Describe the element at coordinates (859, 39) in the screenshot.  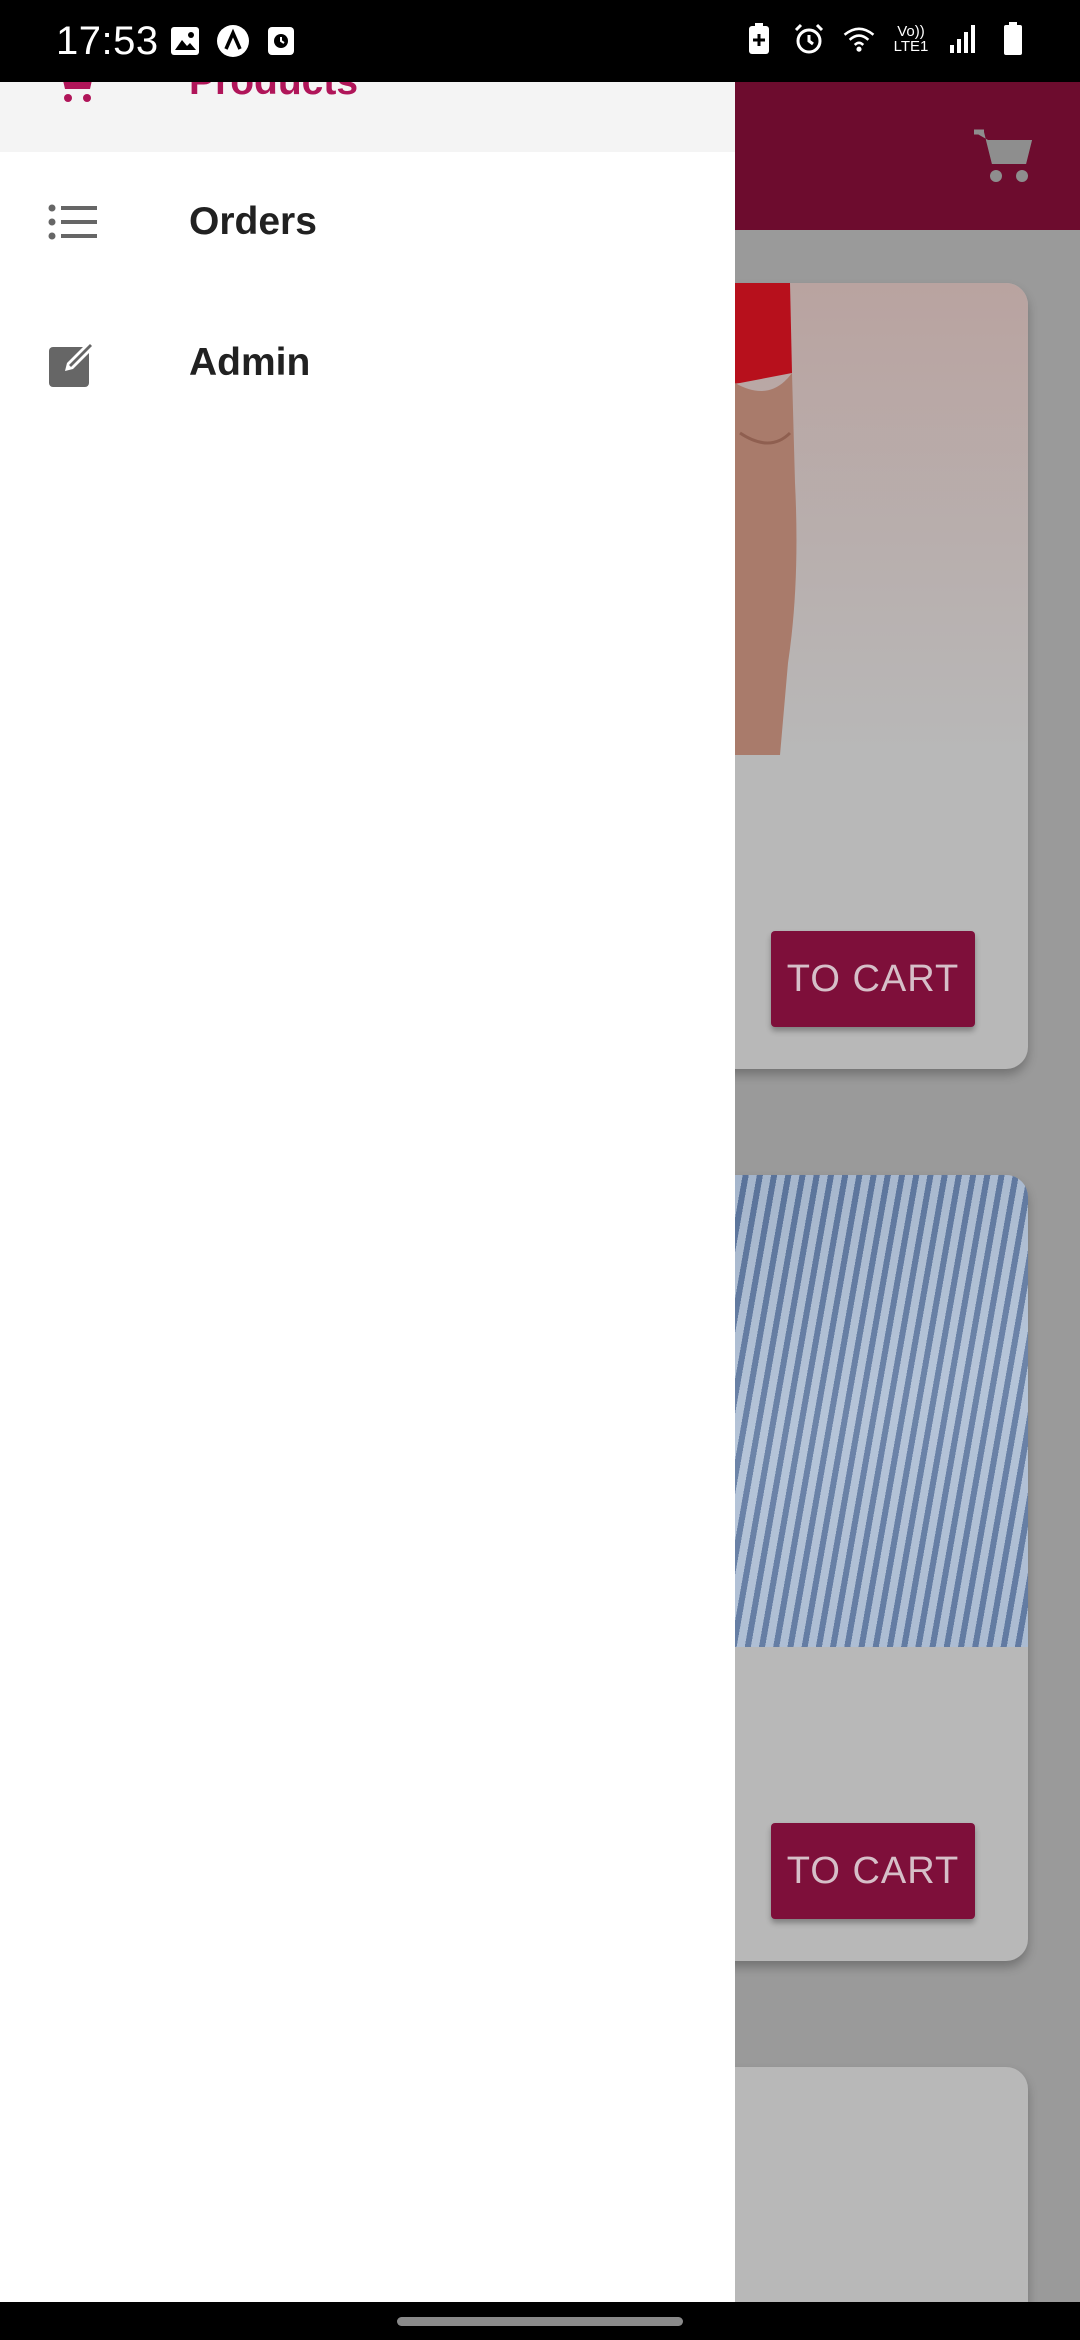
I see `wifi-icon` at that location.